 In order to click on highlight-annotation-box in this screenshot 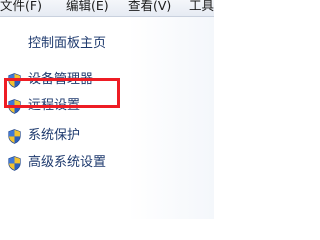, I will do `click(62, 93)`.